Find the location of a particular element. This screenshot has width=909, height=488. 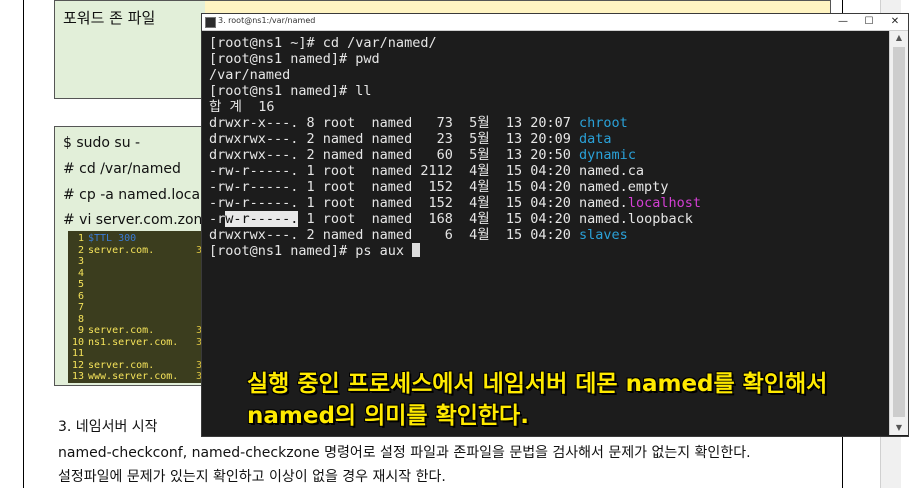

terminal-text: [root@ns1 ~]# cd /var/named/ is located at coordinates (323, 43).